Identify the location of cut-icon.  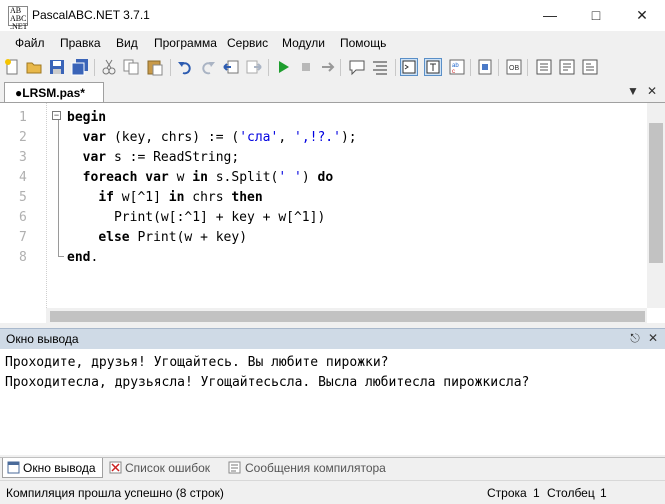
(109, 67).